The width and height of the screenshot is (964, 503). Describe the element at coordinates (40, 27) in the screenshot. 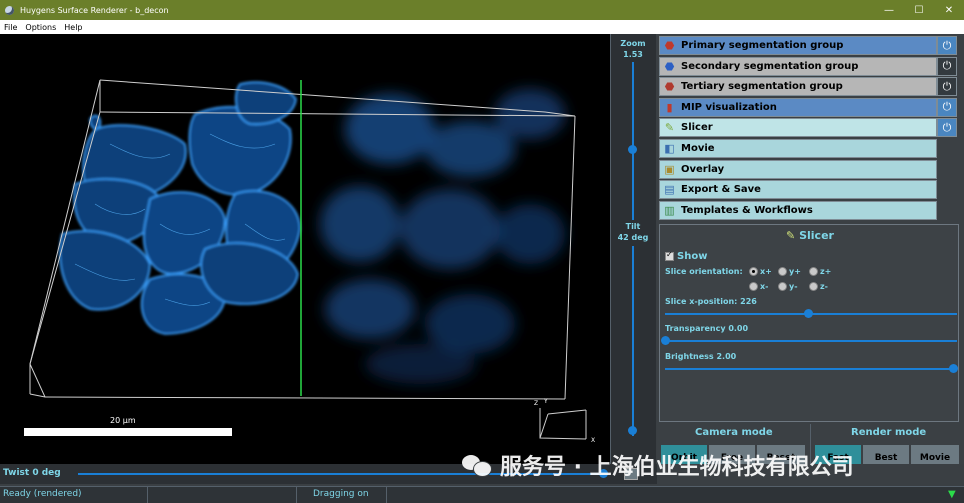

I see `menu-options: Options` at that location.